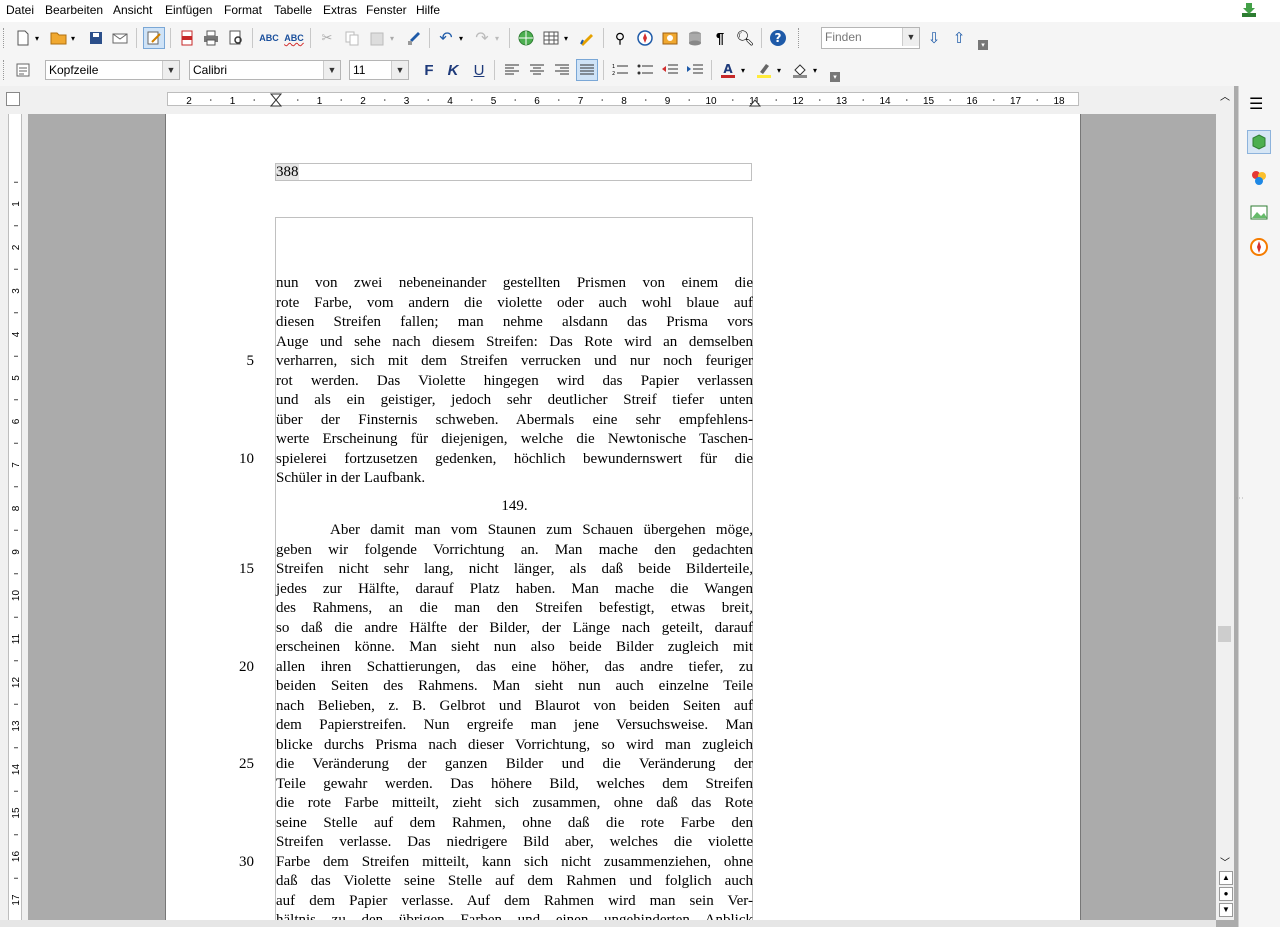 The width and height of the screenshot is (1280, 927). Describe the element at coordinates (587, 38) in the screenshot. I see `draw-functions-icon` at that location.